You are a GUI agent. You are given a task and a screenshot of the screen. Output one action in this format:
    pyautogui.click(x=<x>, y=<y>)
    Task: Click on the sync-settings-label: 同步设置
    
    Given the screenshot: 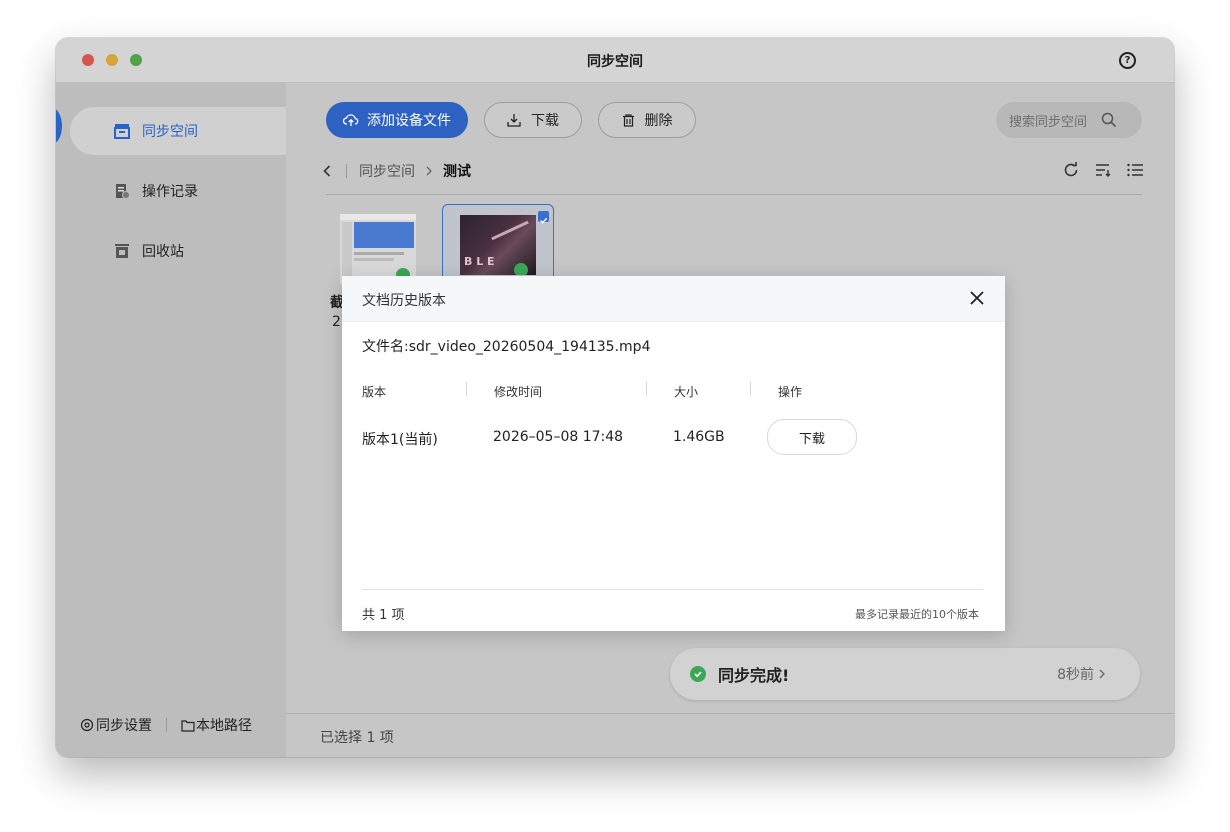 What is the action you would take?
    pyautogui.click(x=124, y=726)
    